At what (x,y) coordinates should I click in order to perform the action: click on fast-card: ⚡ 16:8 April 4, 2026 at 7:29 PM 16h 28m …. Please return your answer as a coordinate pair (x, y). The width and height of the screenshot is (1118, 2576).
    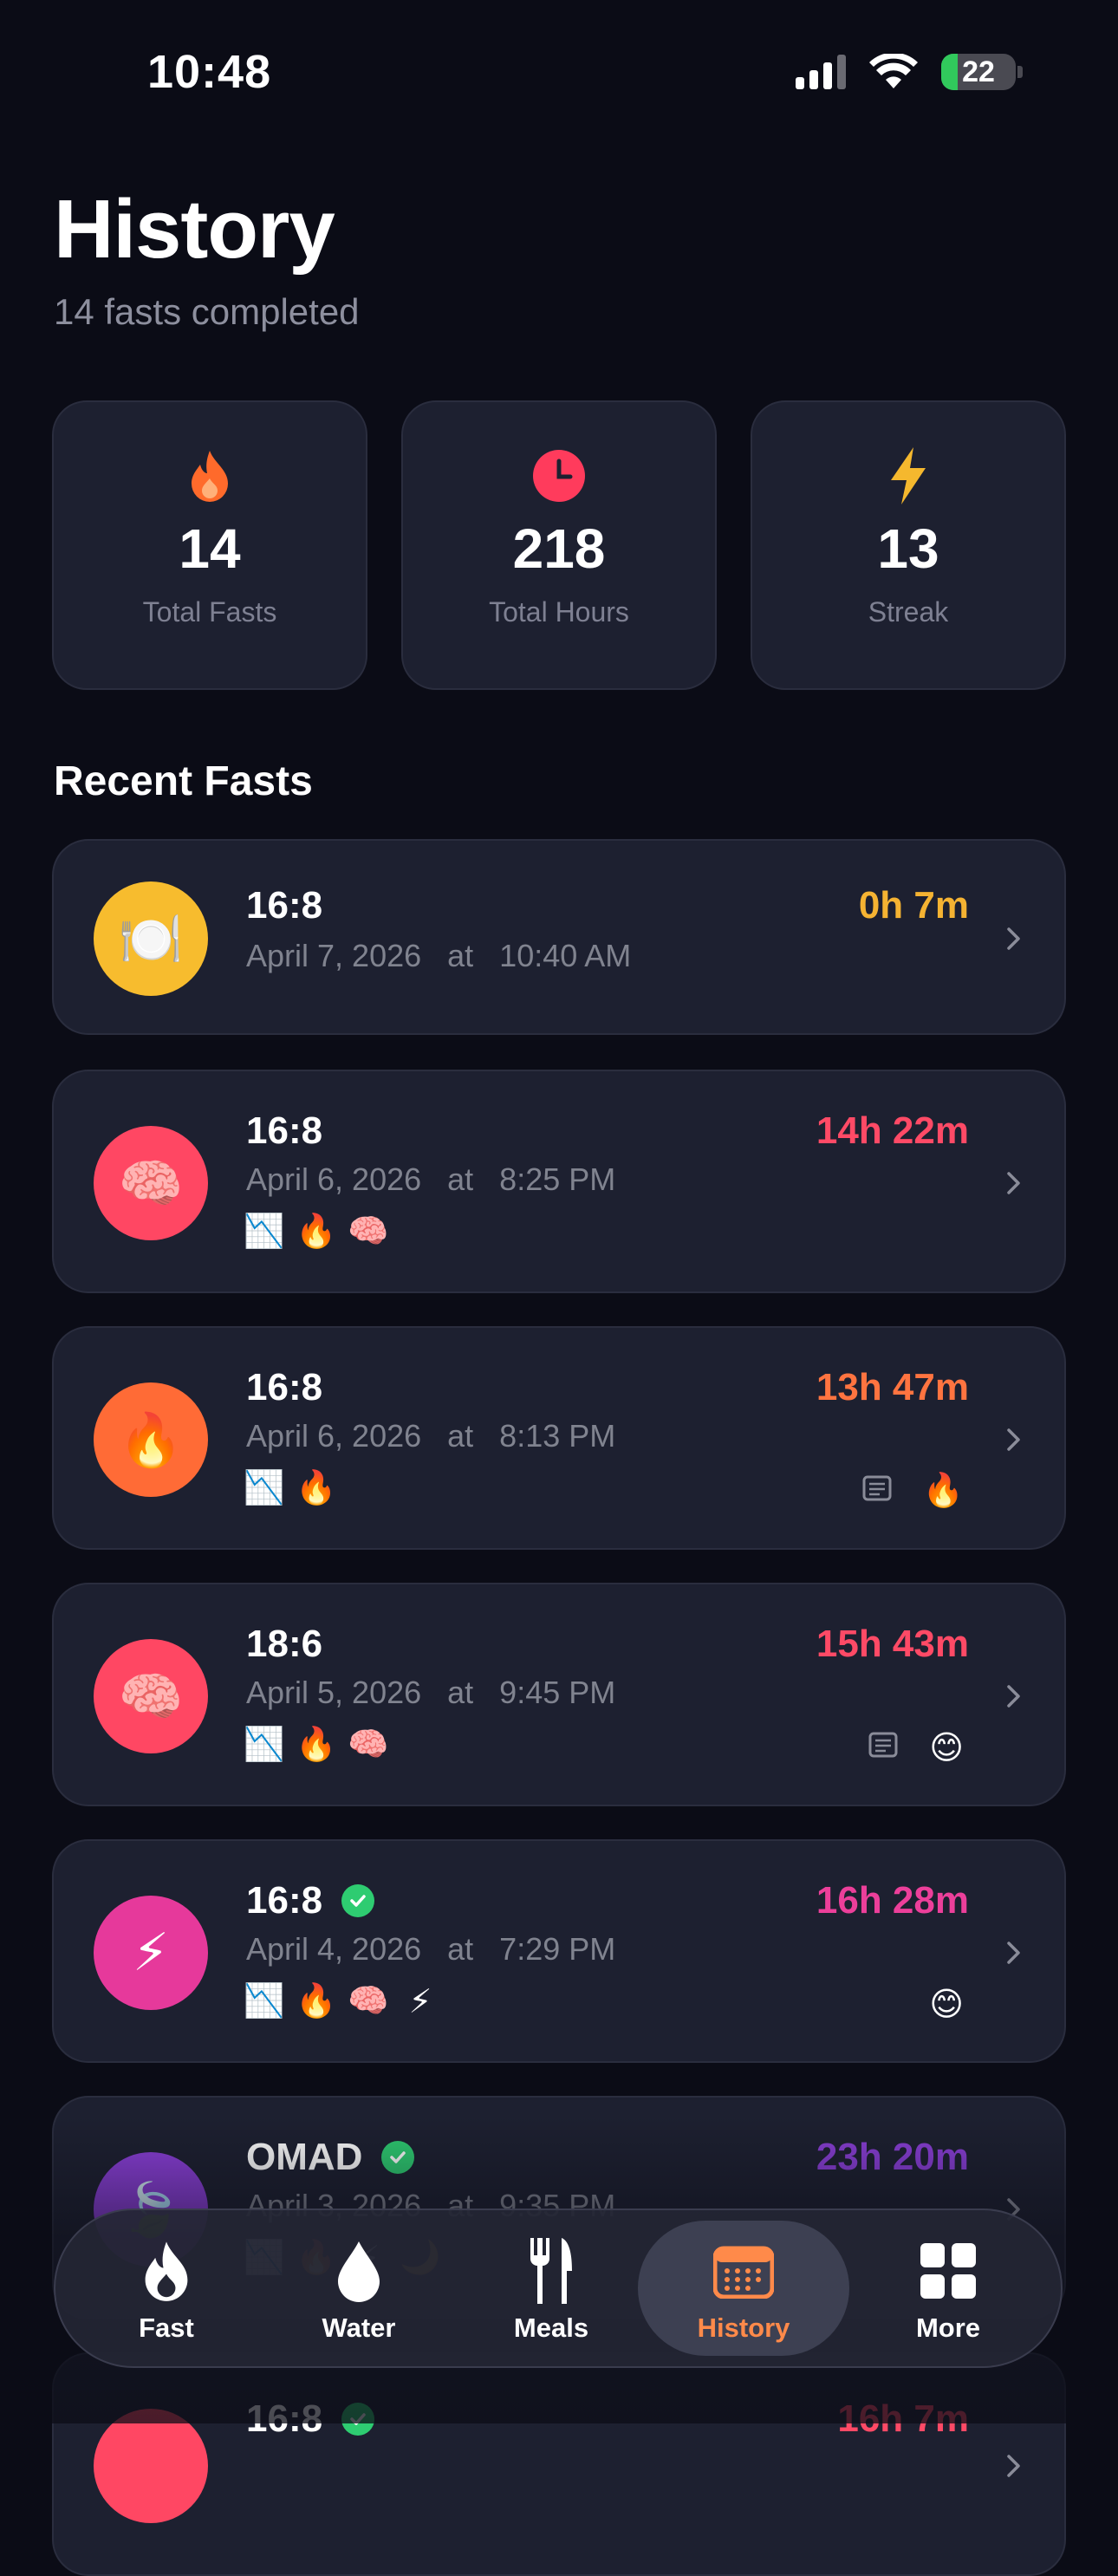
    Looking at the image, I should click on (559, 1951).